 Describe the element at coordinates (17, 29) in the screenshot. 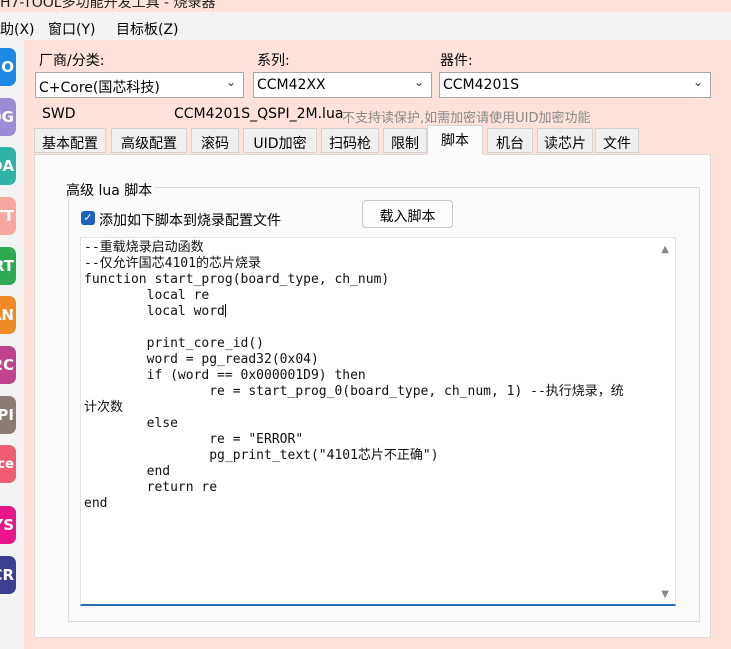

I see `menu-help: 助(X)` at that location.